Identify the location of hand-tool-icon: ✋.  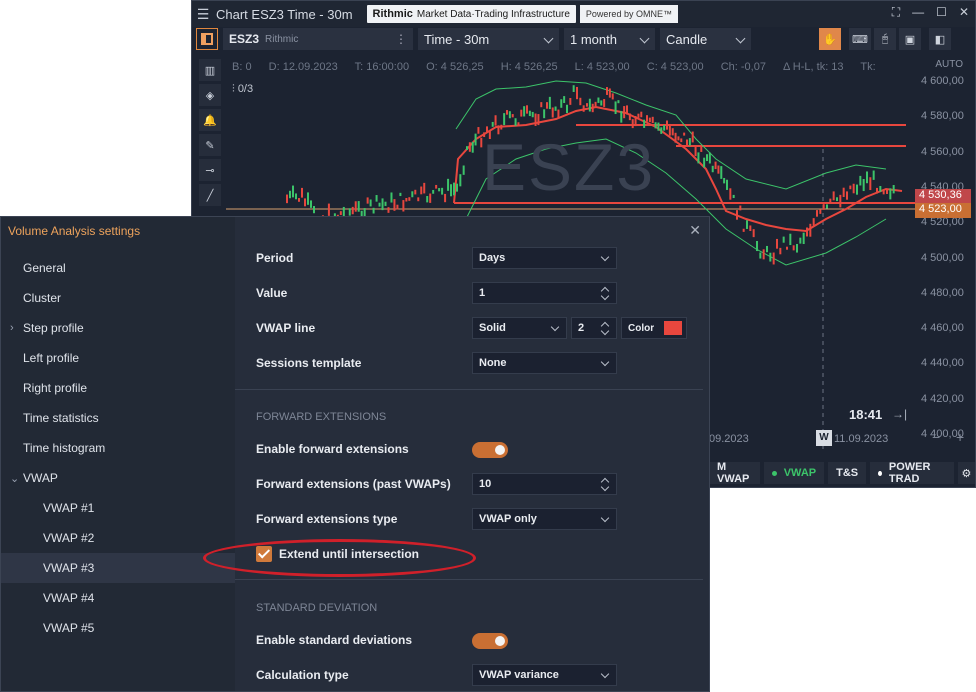
(830, 39).